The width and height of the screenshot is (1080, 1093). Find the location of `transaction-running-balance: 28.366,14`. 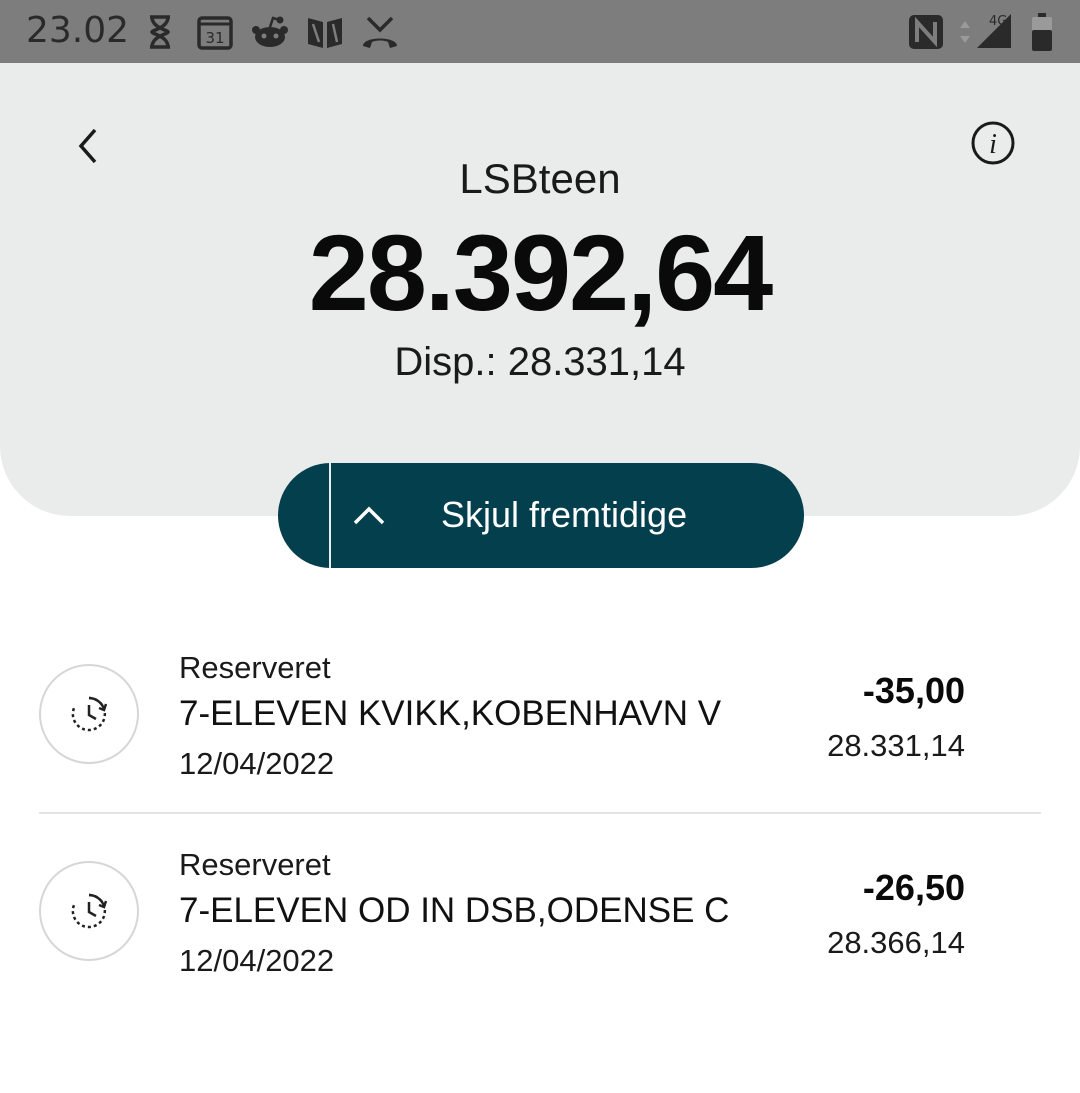

transaction-running-balance: 28.366,14 is located at coordinates (896, 942).